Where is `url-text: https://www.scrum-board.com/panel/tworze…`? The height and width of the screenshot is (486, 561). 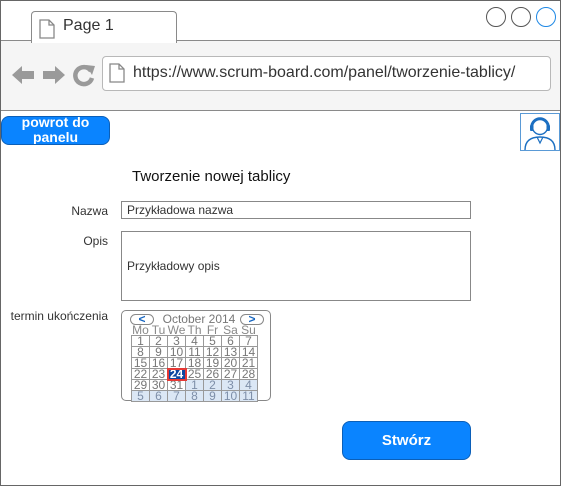 url-text: https://www.scrum-board.com/panel/tworze… is located at coordinates (324, 72).